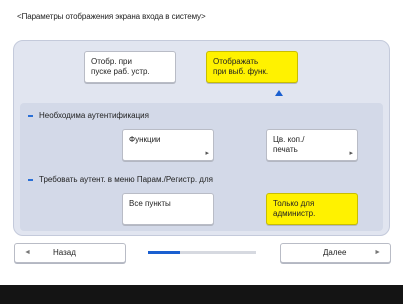  What do you see at coordinates (111, 61) in the screenshot?
I see `show-at-startup-label-1: Отобр. при` at bounding box center [111, 61].